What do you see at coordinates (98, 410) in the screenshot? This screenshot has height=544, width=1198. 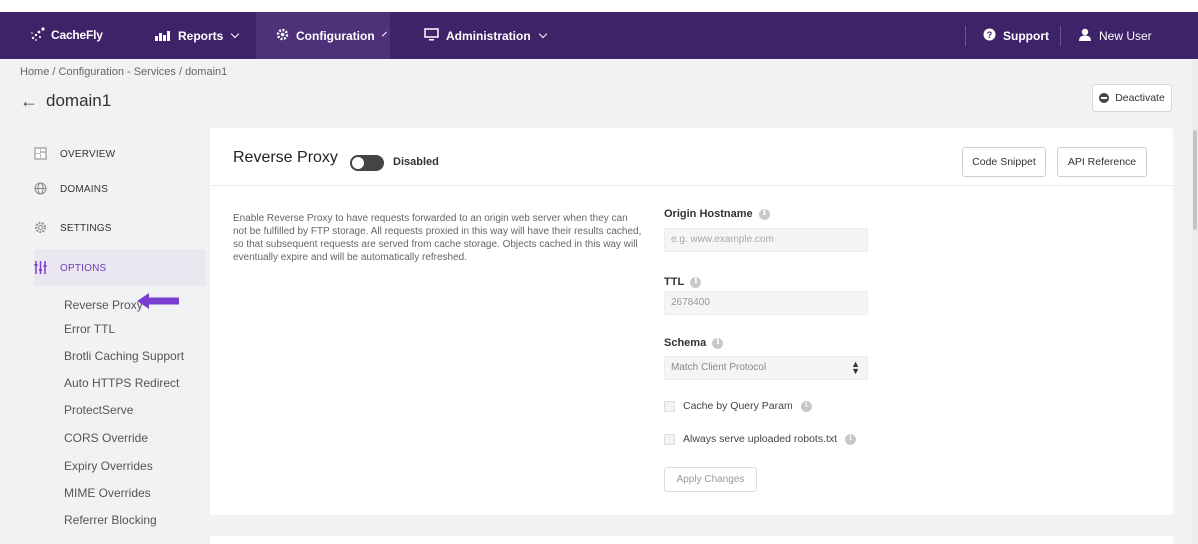 I see `sidebar-subitem-protectserve: ProtectServe` at bounding box center [98, 410].